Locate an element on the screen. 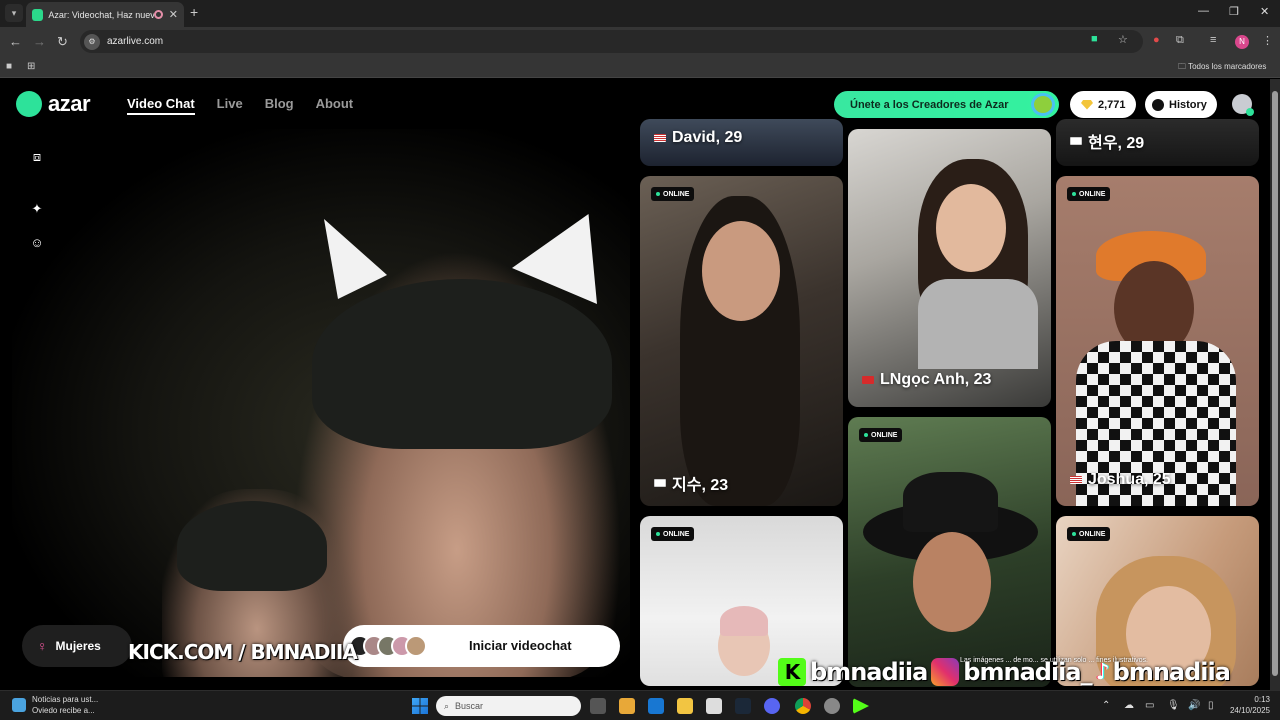  profile-avatar: N is located at coordinates (1242, 42).